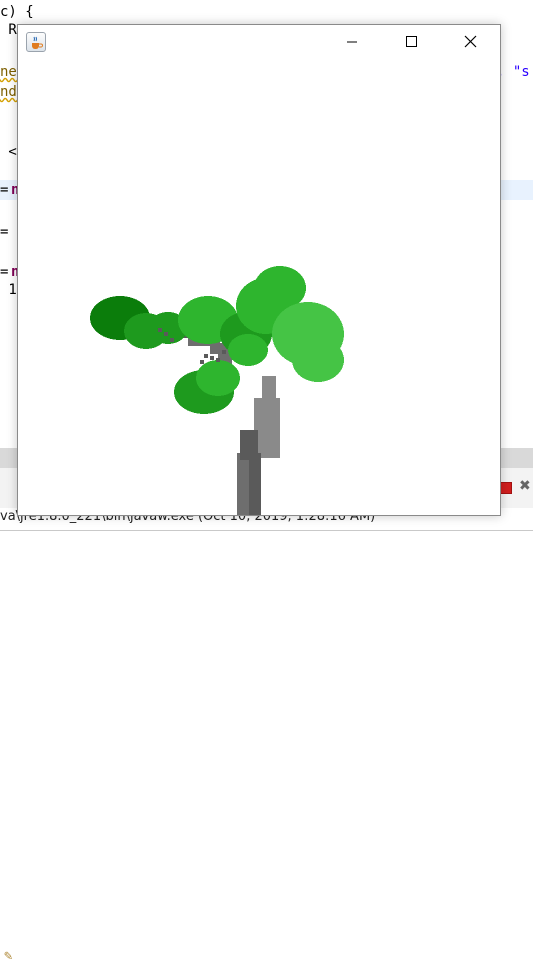 The image size is (533, 964). I want to click on close-icon, so click(470, 41).